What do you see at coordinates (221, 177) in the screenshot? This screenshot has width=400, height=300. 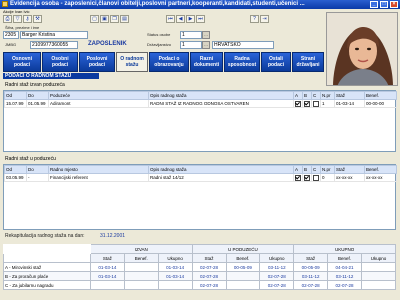 I see `cell-opis: Radni staž 14/12` at bounding box center [221, 177].